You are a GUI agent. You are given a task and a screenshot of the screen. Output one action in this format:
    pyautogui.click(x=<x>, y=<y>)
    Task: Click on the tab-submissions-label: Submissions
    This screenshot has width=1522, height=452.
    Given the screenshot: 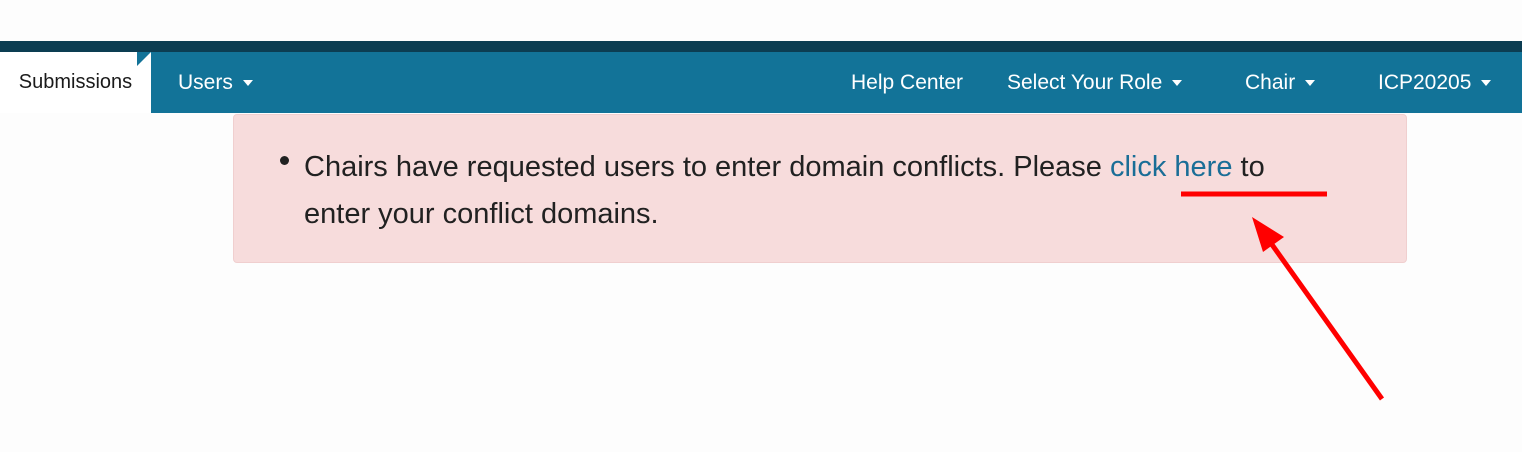 What is the action you would take?
    pyautogui.click(x=75, y=82)
    